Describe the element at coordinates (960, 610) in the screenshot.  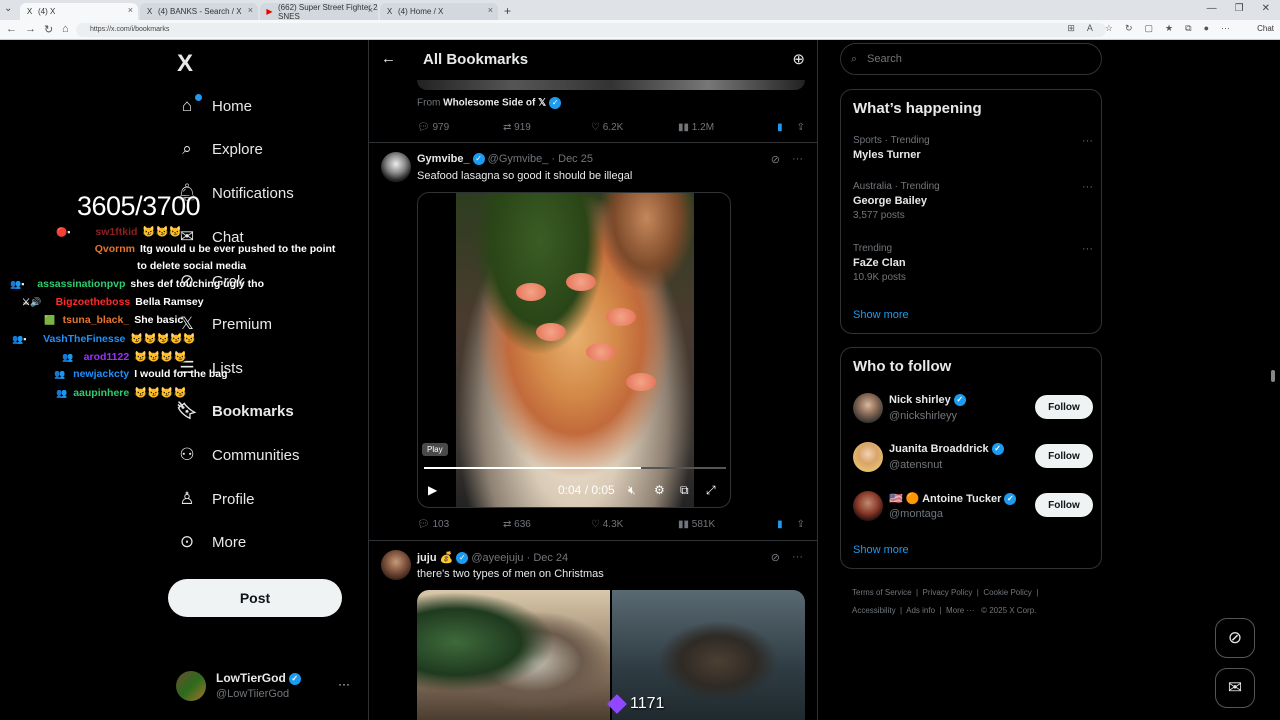
I see `footer-link: More ···` at that location.